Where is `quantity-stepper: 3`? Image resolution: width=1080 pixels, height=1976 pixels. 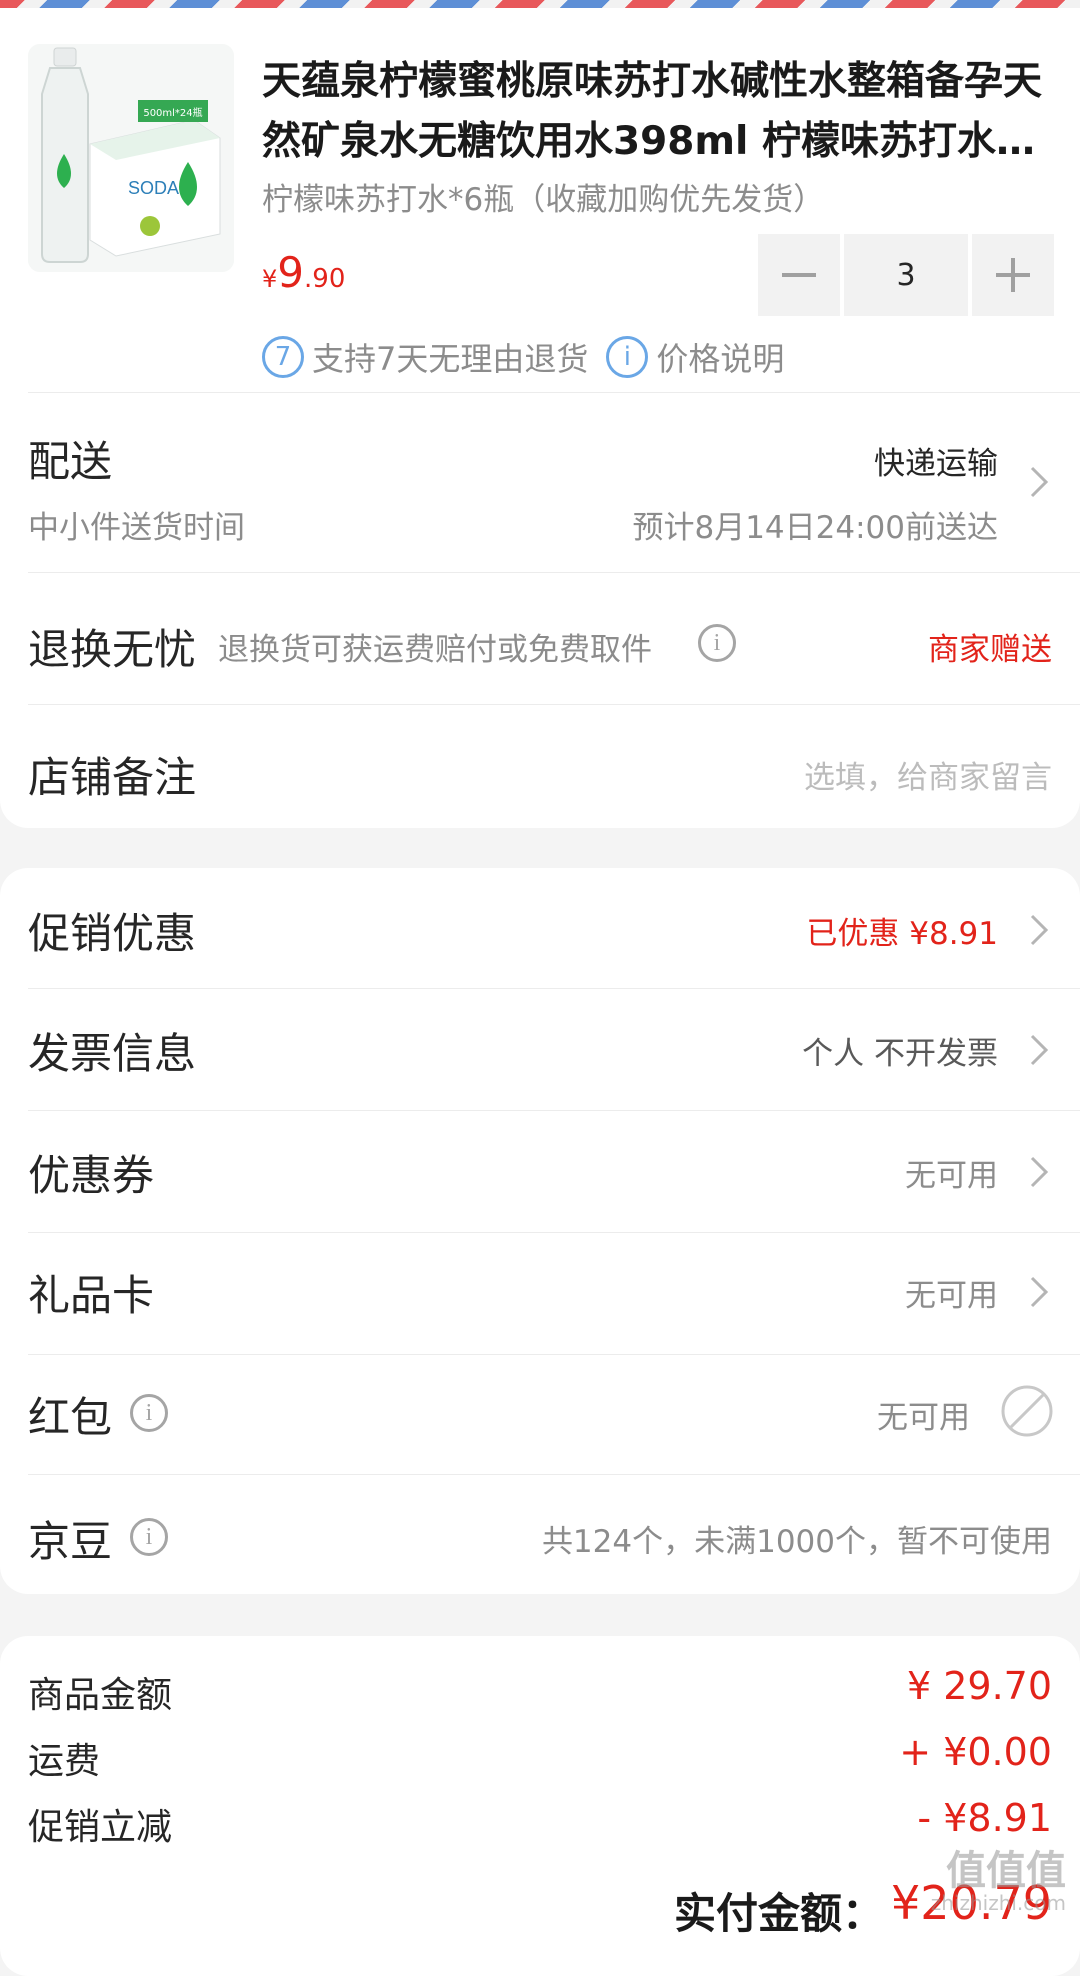
quantity-stepper: 3 is located at coordinates (906, 275).